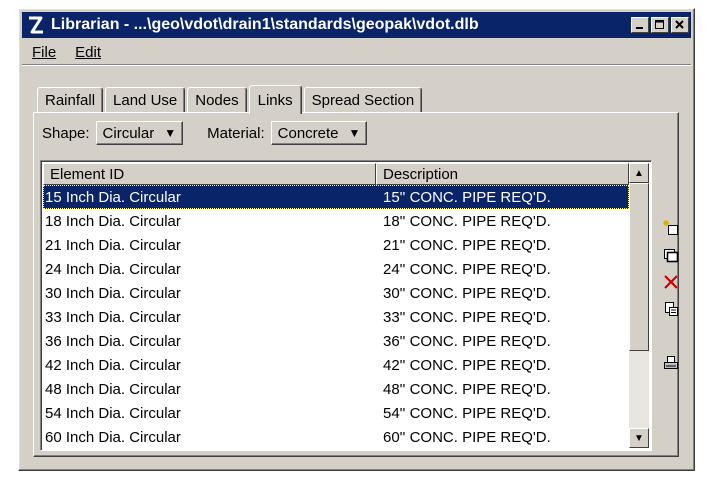  I want to click on element-id-cell: 54 Inch Dia. Circular, so click(113, 413).